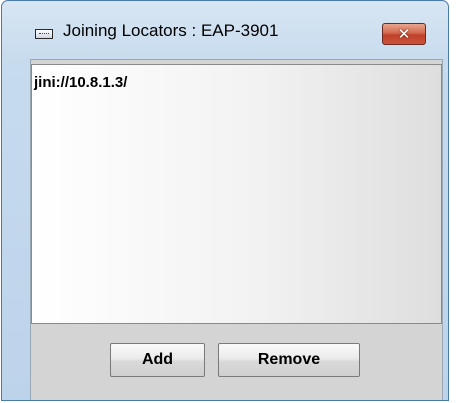 The width and height of the screenshot is (456, 403). I want to click on window-title: Joining Locators : EAP-3901, so click(171, 30).